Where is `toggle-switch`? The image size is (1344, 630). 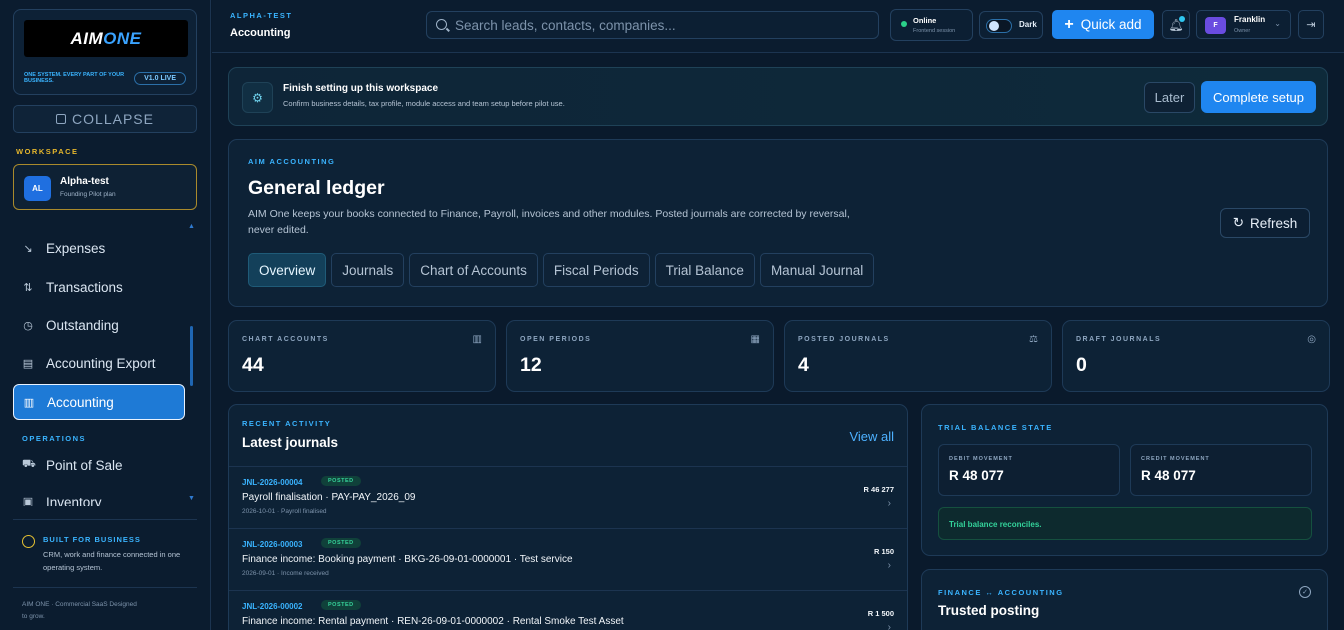
toggle-switch is located at coordinates (999, 26).